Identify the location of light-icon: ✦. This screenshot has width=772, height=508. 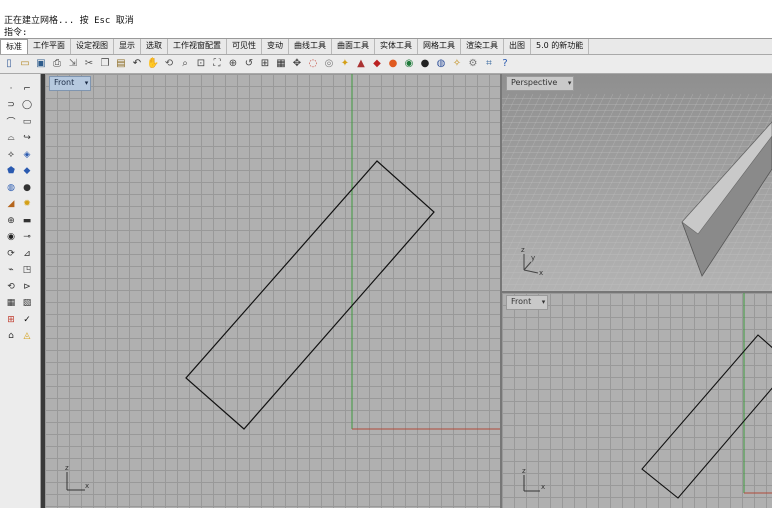
(345, 64).